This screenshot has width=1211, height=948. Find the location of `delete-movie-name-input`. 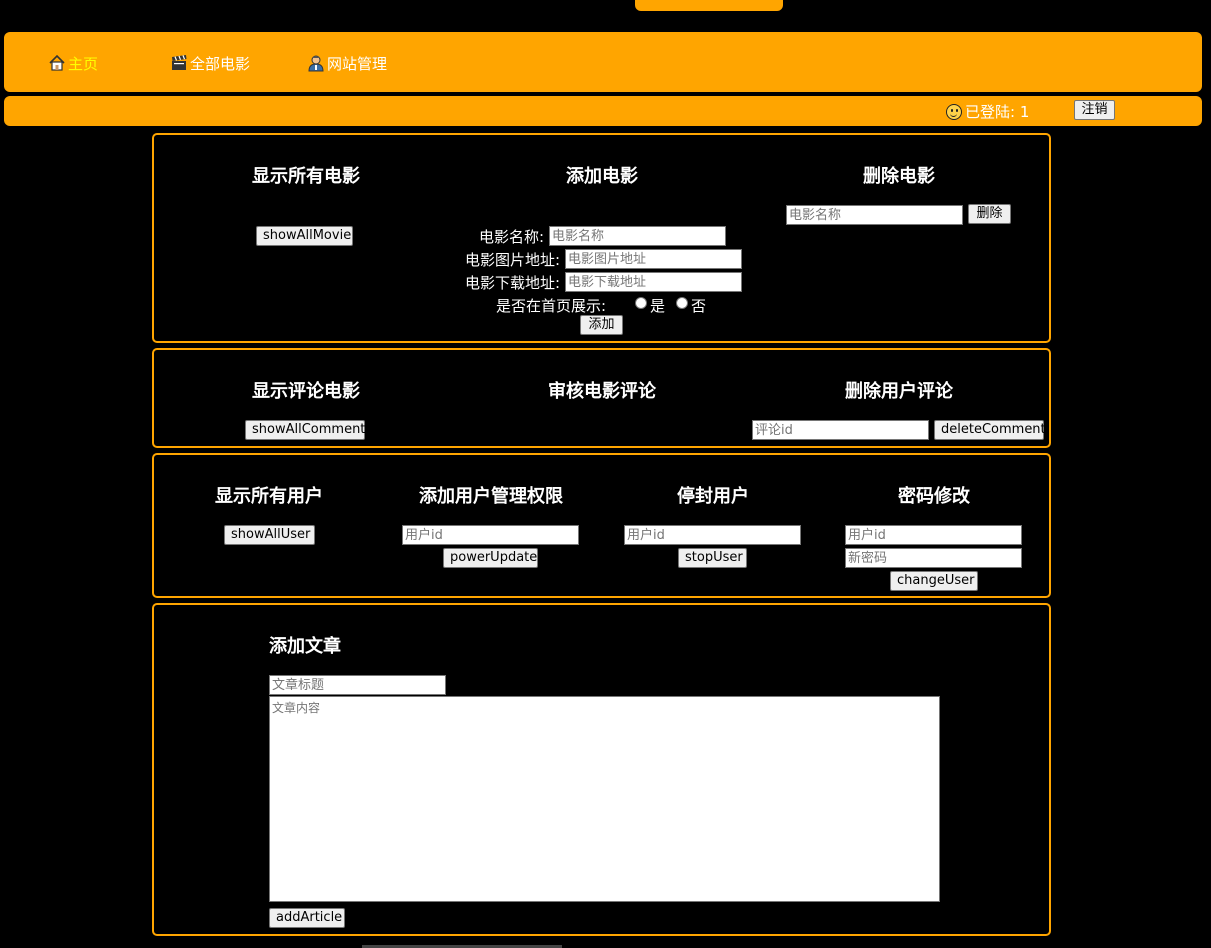

delete-movie-name-input is located at coordinates (874, 215).